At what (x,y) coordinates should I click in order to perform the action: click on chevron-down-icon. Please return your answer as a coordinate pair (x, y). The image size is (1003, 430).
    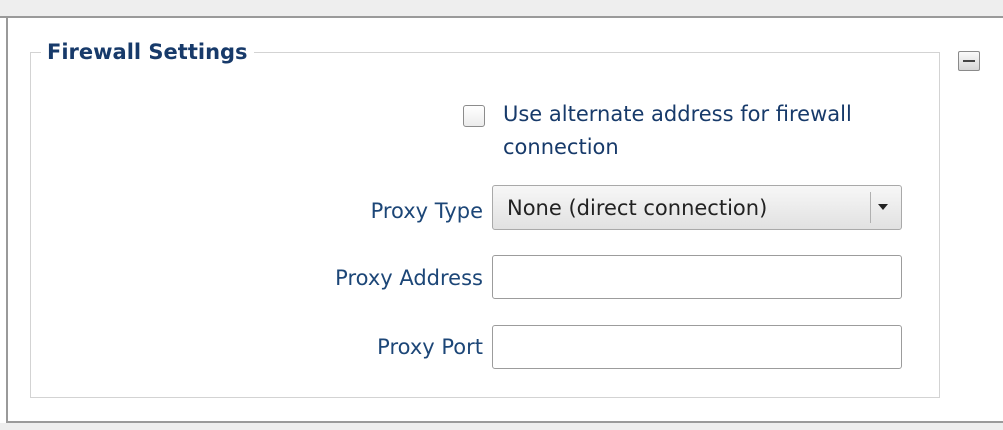
    Looking at the image, I should click on (883, 207).